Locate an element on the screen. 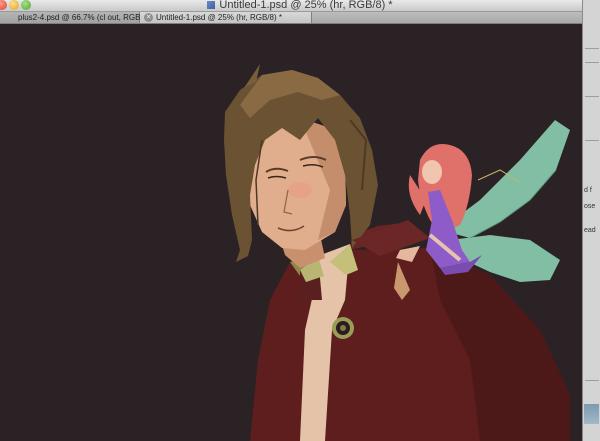 Image resolution: width=600 pixels, height=441 pixels. brooch is located at coordinates (343, 328).